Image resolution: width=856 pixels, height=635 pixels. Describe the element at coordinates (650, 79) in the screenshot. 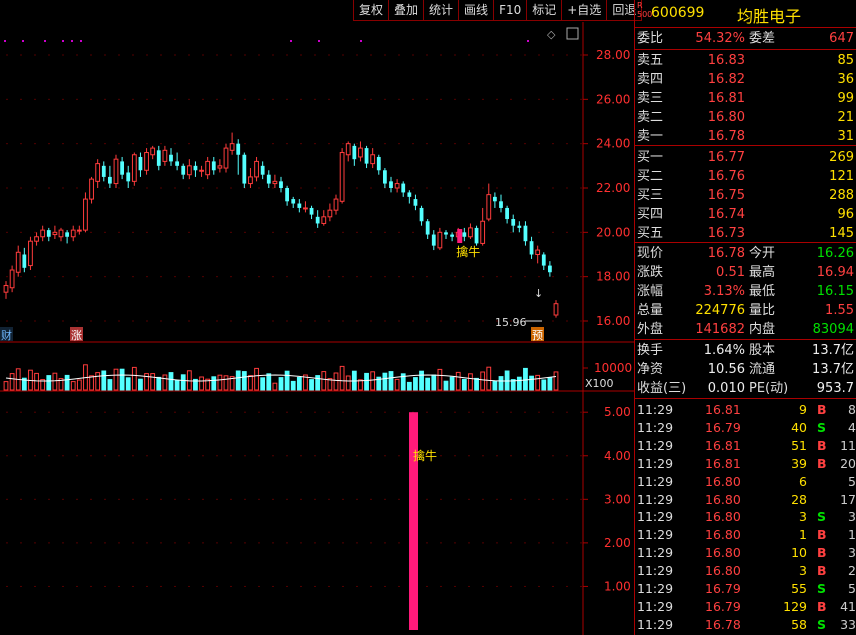

I see `ask-label: 卖四` at that location.